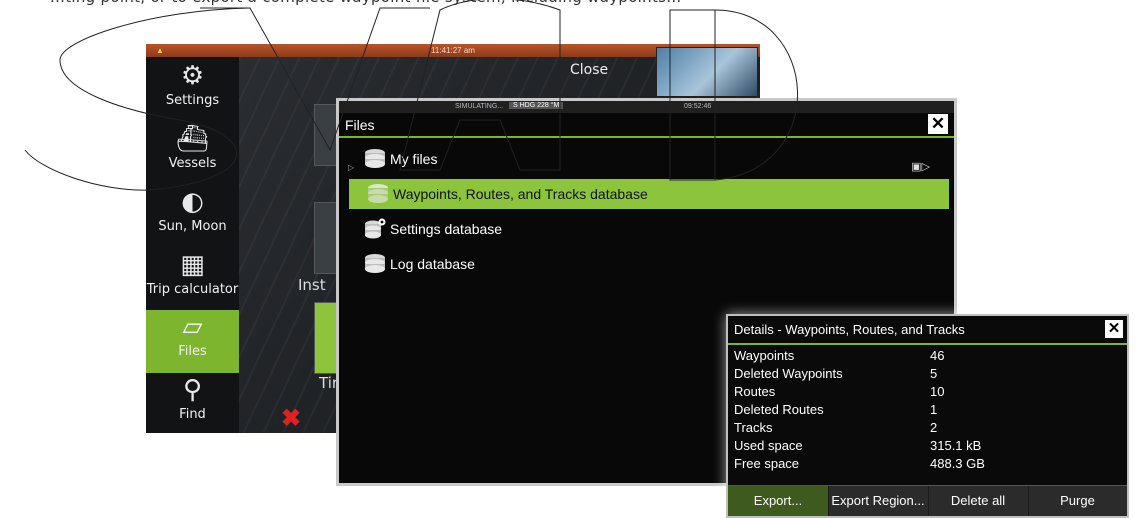 The image size is (1137, 518). Describe the element at coordinates (589, 70) in the screenshot. I see `close-label: Close` at that location.